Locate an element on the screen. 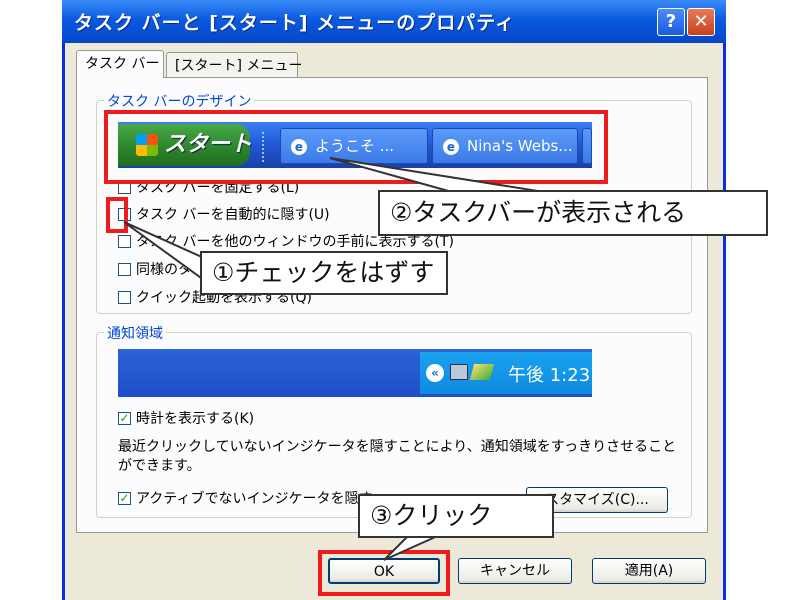  callout-2: ②タスクバーが表示される is located at coordinates (573, 213).